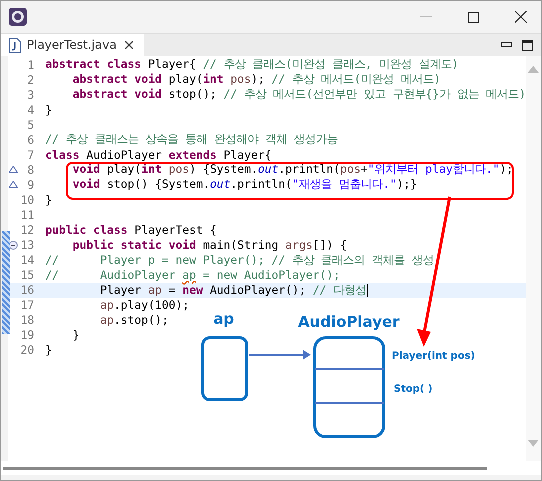 The width and height of the screenshot is (542, 481). What do you see at coordinates (191, 140) in the screenshot?
I see `code-line: // 추상 클래스는 상속을 통해 완성해야 객체 생성가능` at bounding box center [191, 140].